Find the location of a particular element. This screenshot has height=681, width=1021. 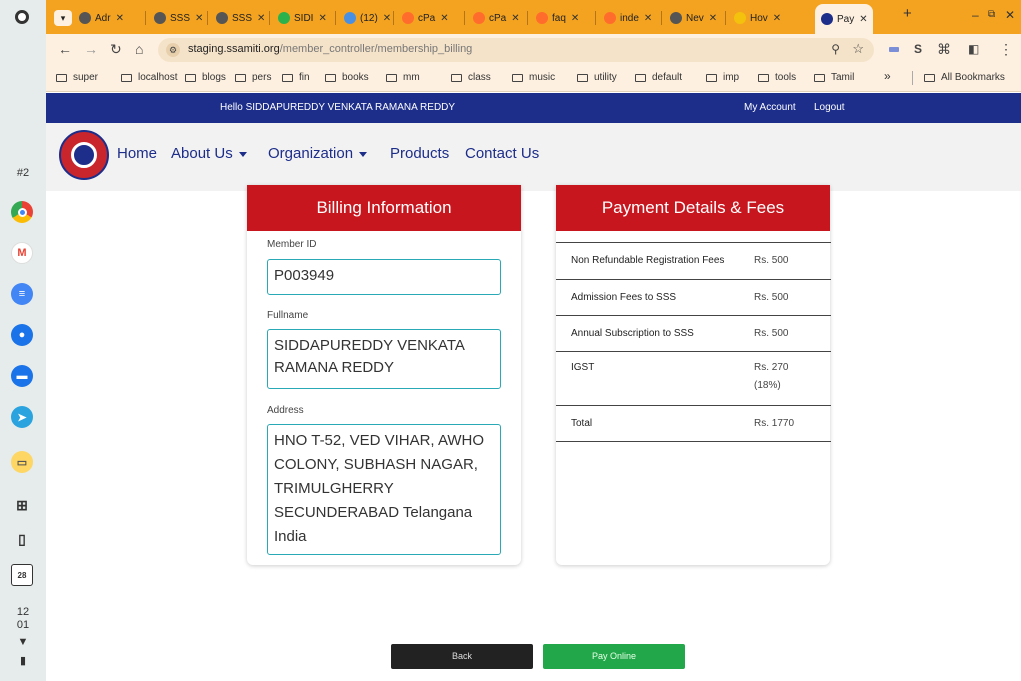

bookmark-folder: fin is located at coordinates (296, 77).